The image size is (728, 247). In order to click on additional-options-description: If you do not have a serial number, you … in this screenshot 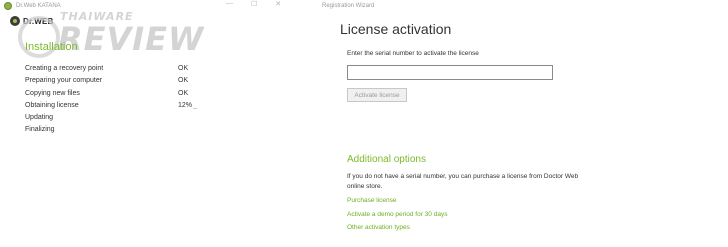, I will do `click(463, 181)`.